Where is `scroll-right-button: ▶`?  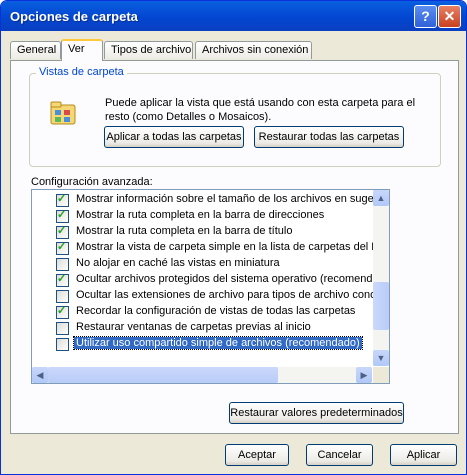
scroll-right-button: ▶ is located at coordinates (364, 375).